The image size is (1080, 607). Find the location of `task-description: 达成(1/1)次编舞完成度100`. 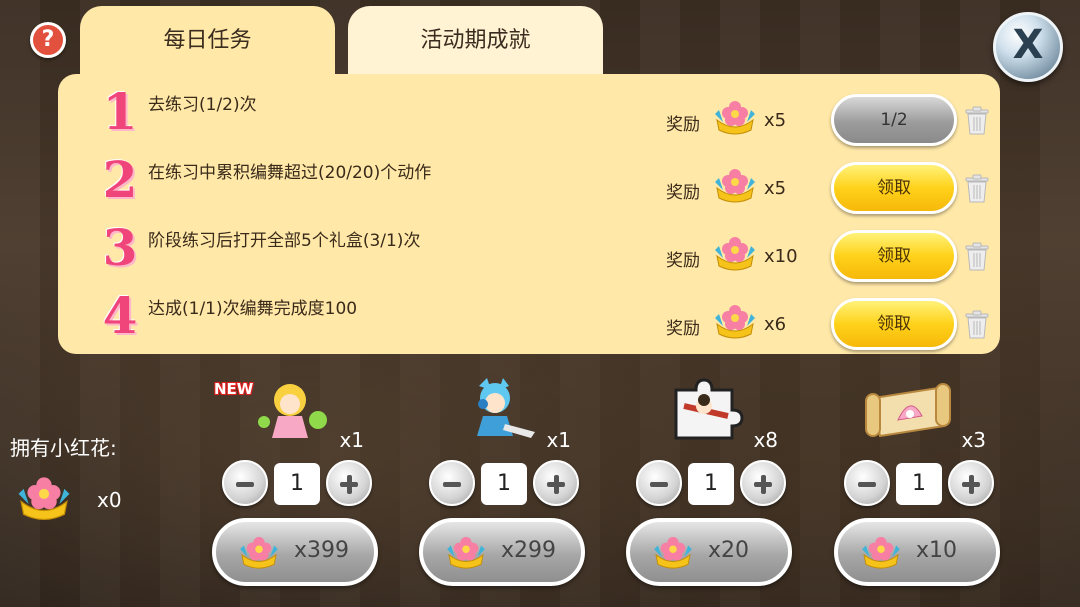

task-description: 达成(1/1)次编舞完成度100 is located at coordinates (253, 309).